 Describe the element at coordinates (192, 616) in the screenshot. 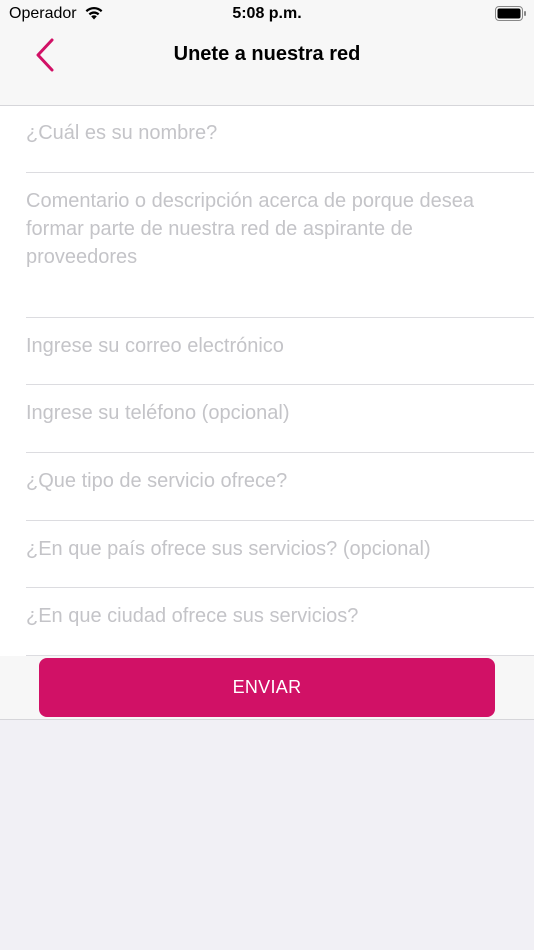

I see `city-placeholder: ¿En que ciudad ofrece sus servicios?` at that location.